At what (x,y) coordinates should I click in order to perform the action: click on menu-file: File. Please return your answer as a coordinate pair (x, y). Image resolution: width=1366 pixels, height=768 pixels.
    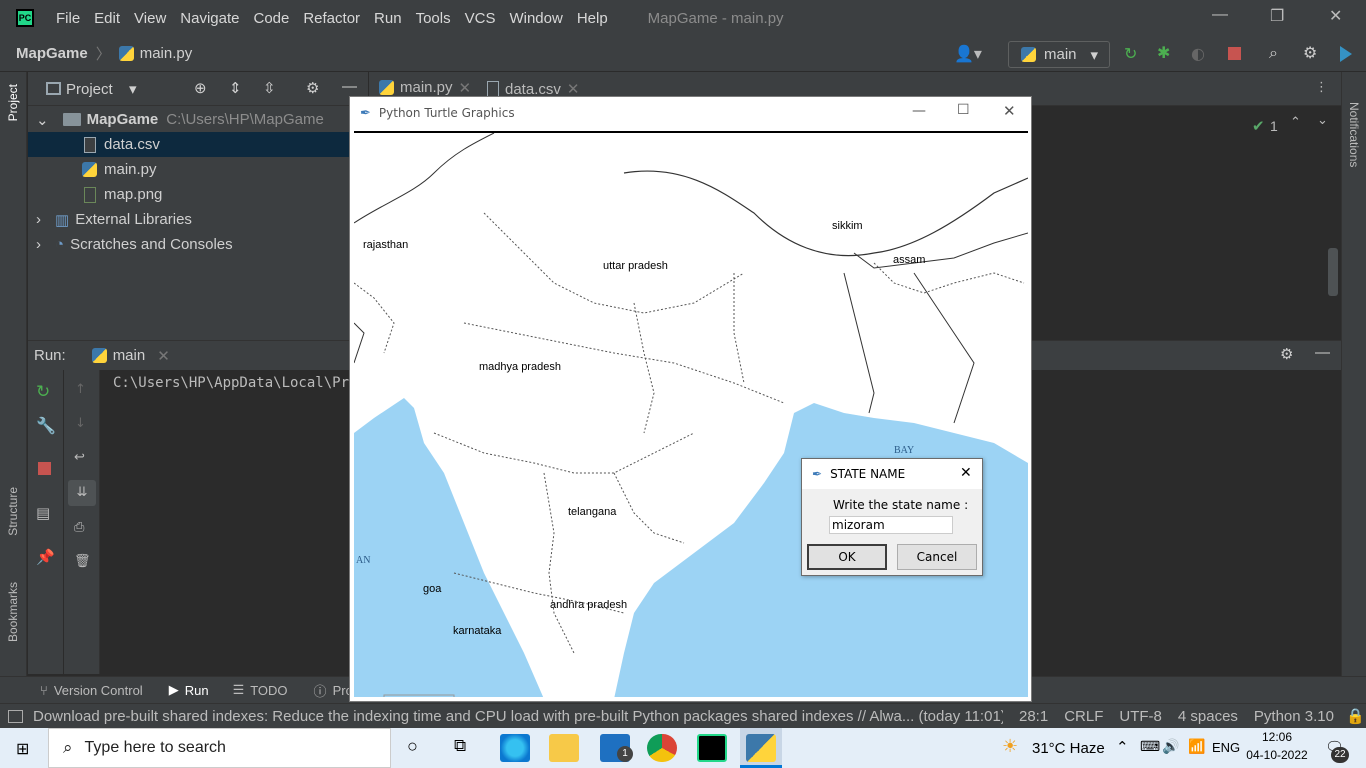
    Looking at the image, I should click on (68, 18).